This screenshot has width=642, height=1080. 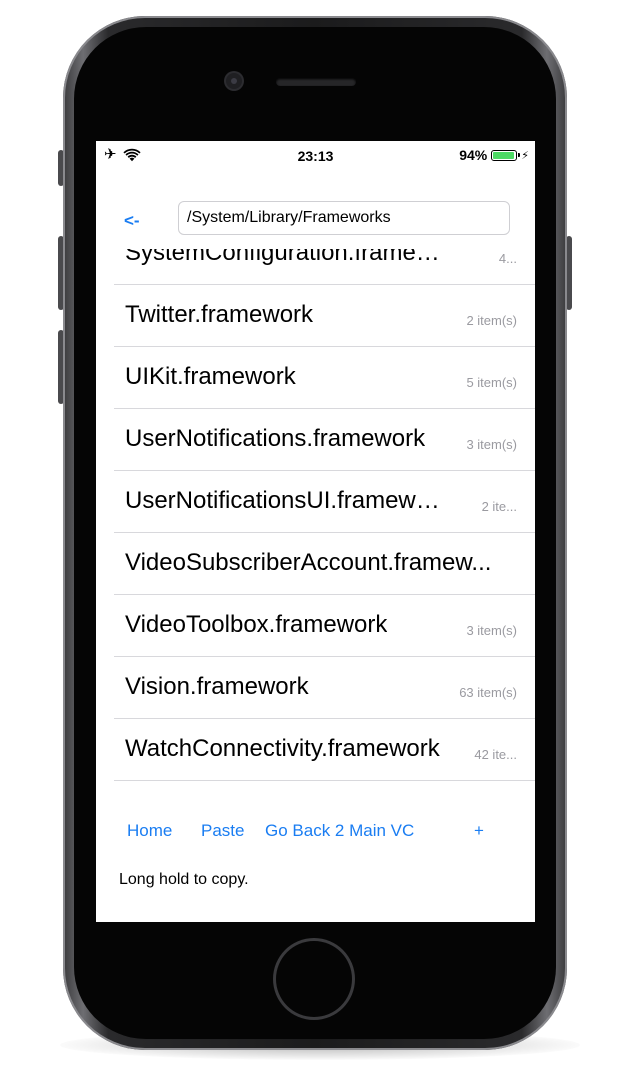 What do you see at coordinates (256, 624) in the screenshot?
I see `file-name: VideoToolbox.framework` at bounding box center [256, 624].